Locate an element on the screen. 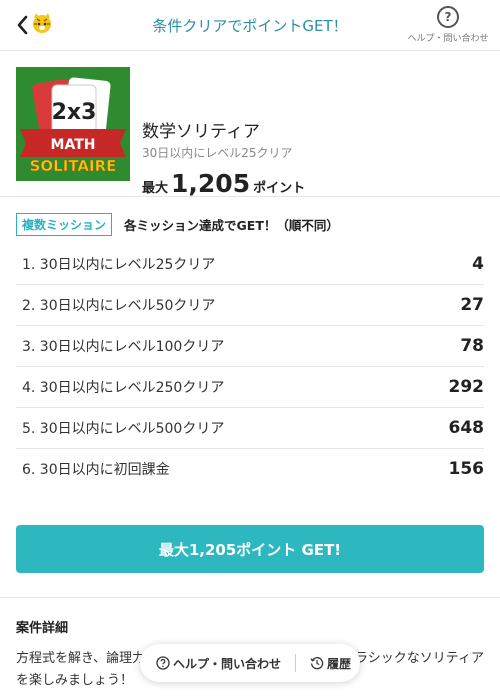  history-clock-icon is located at coordinates (317, 663).